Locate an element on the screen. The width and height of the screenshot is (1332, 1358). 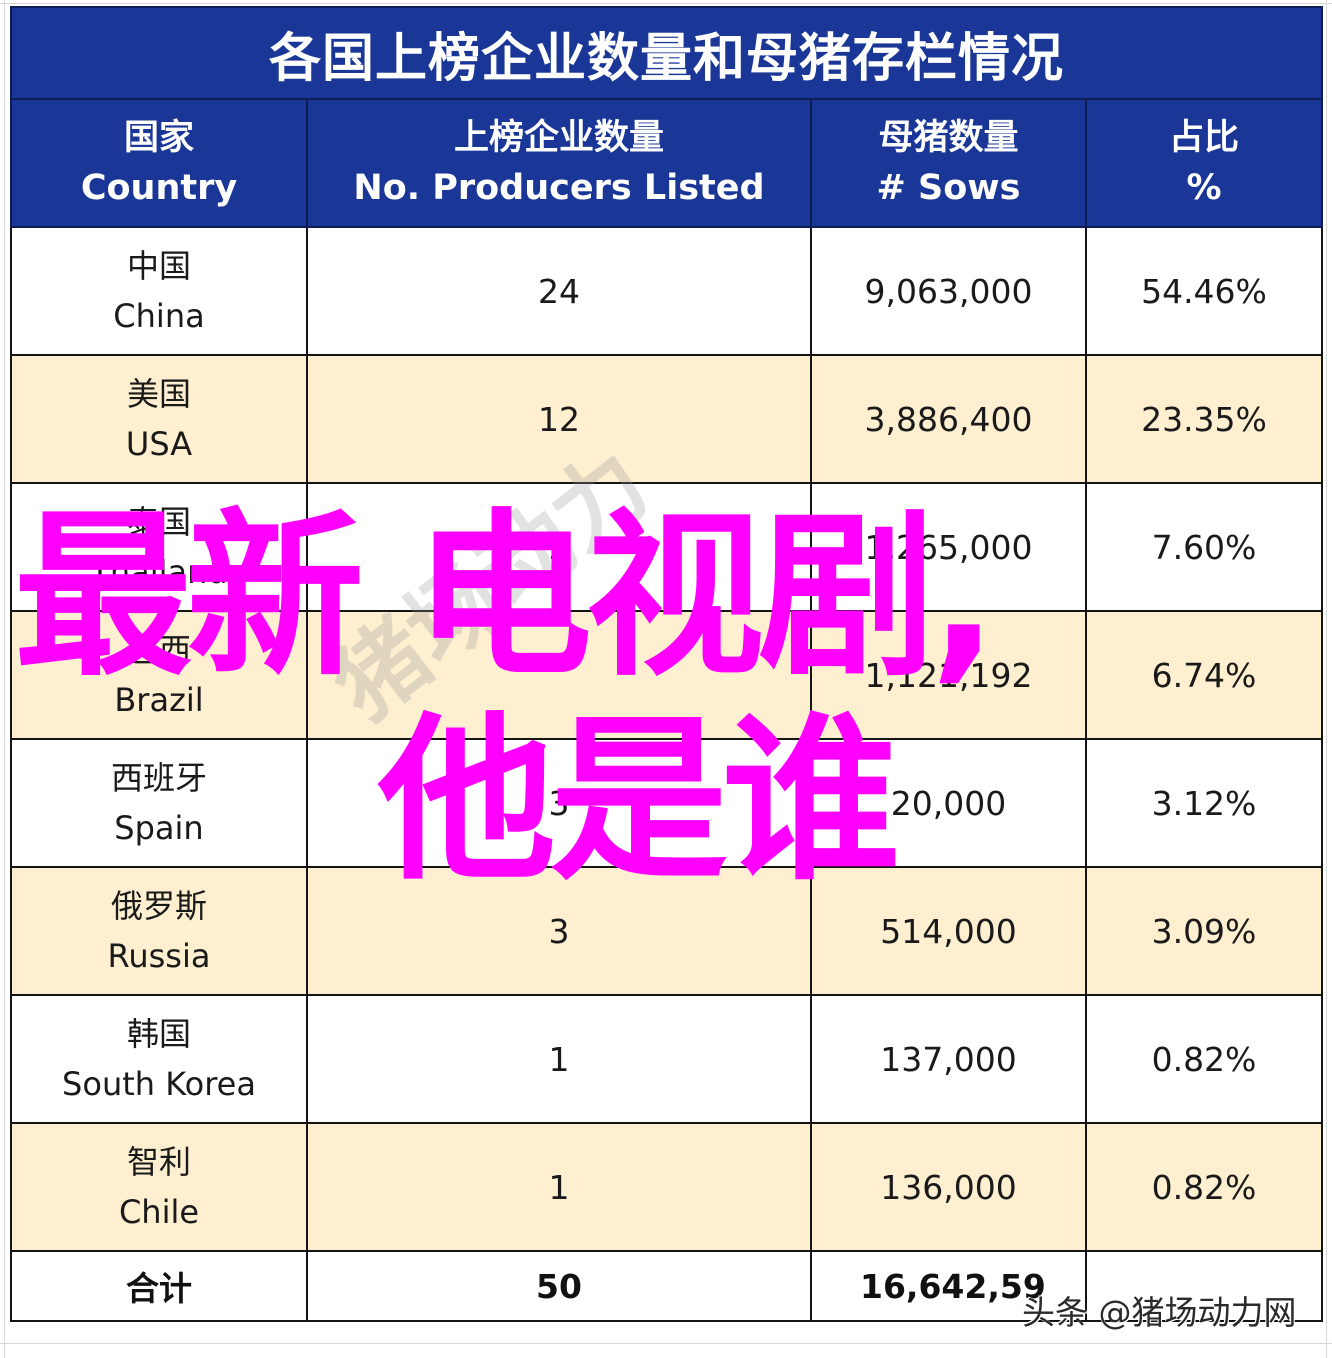
country-name-en: South Korea is located at coordinates (159, 1084).